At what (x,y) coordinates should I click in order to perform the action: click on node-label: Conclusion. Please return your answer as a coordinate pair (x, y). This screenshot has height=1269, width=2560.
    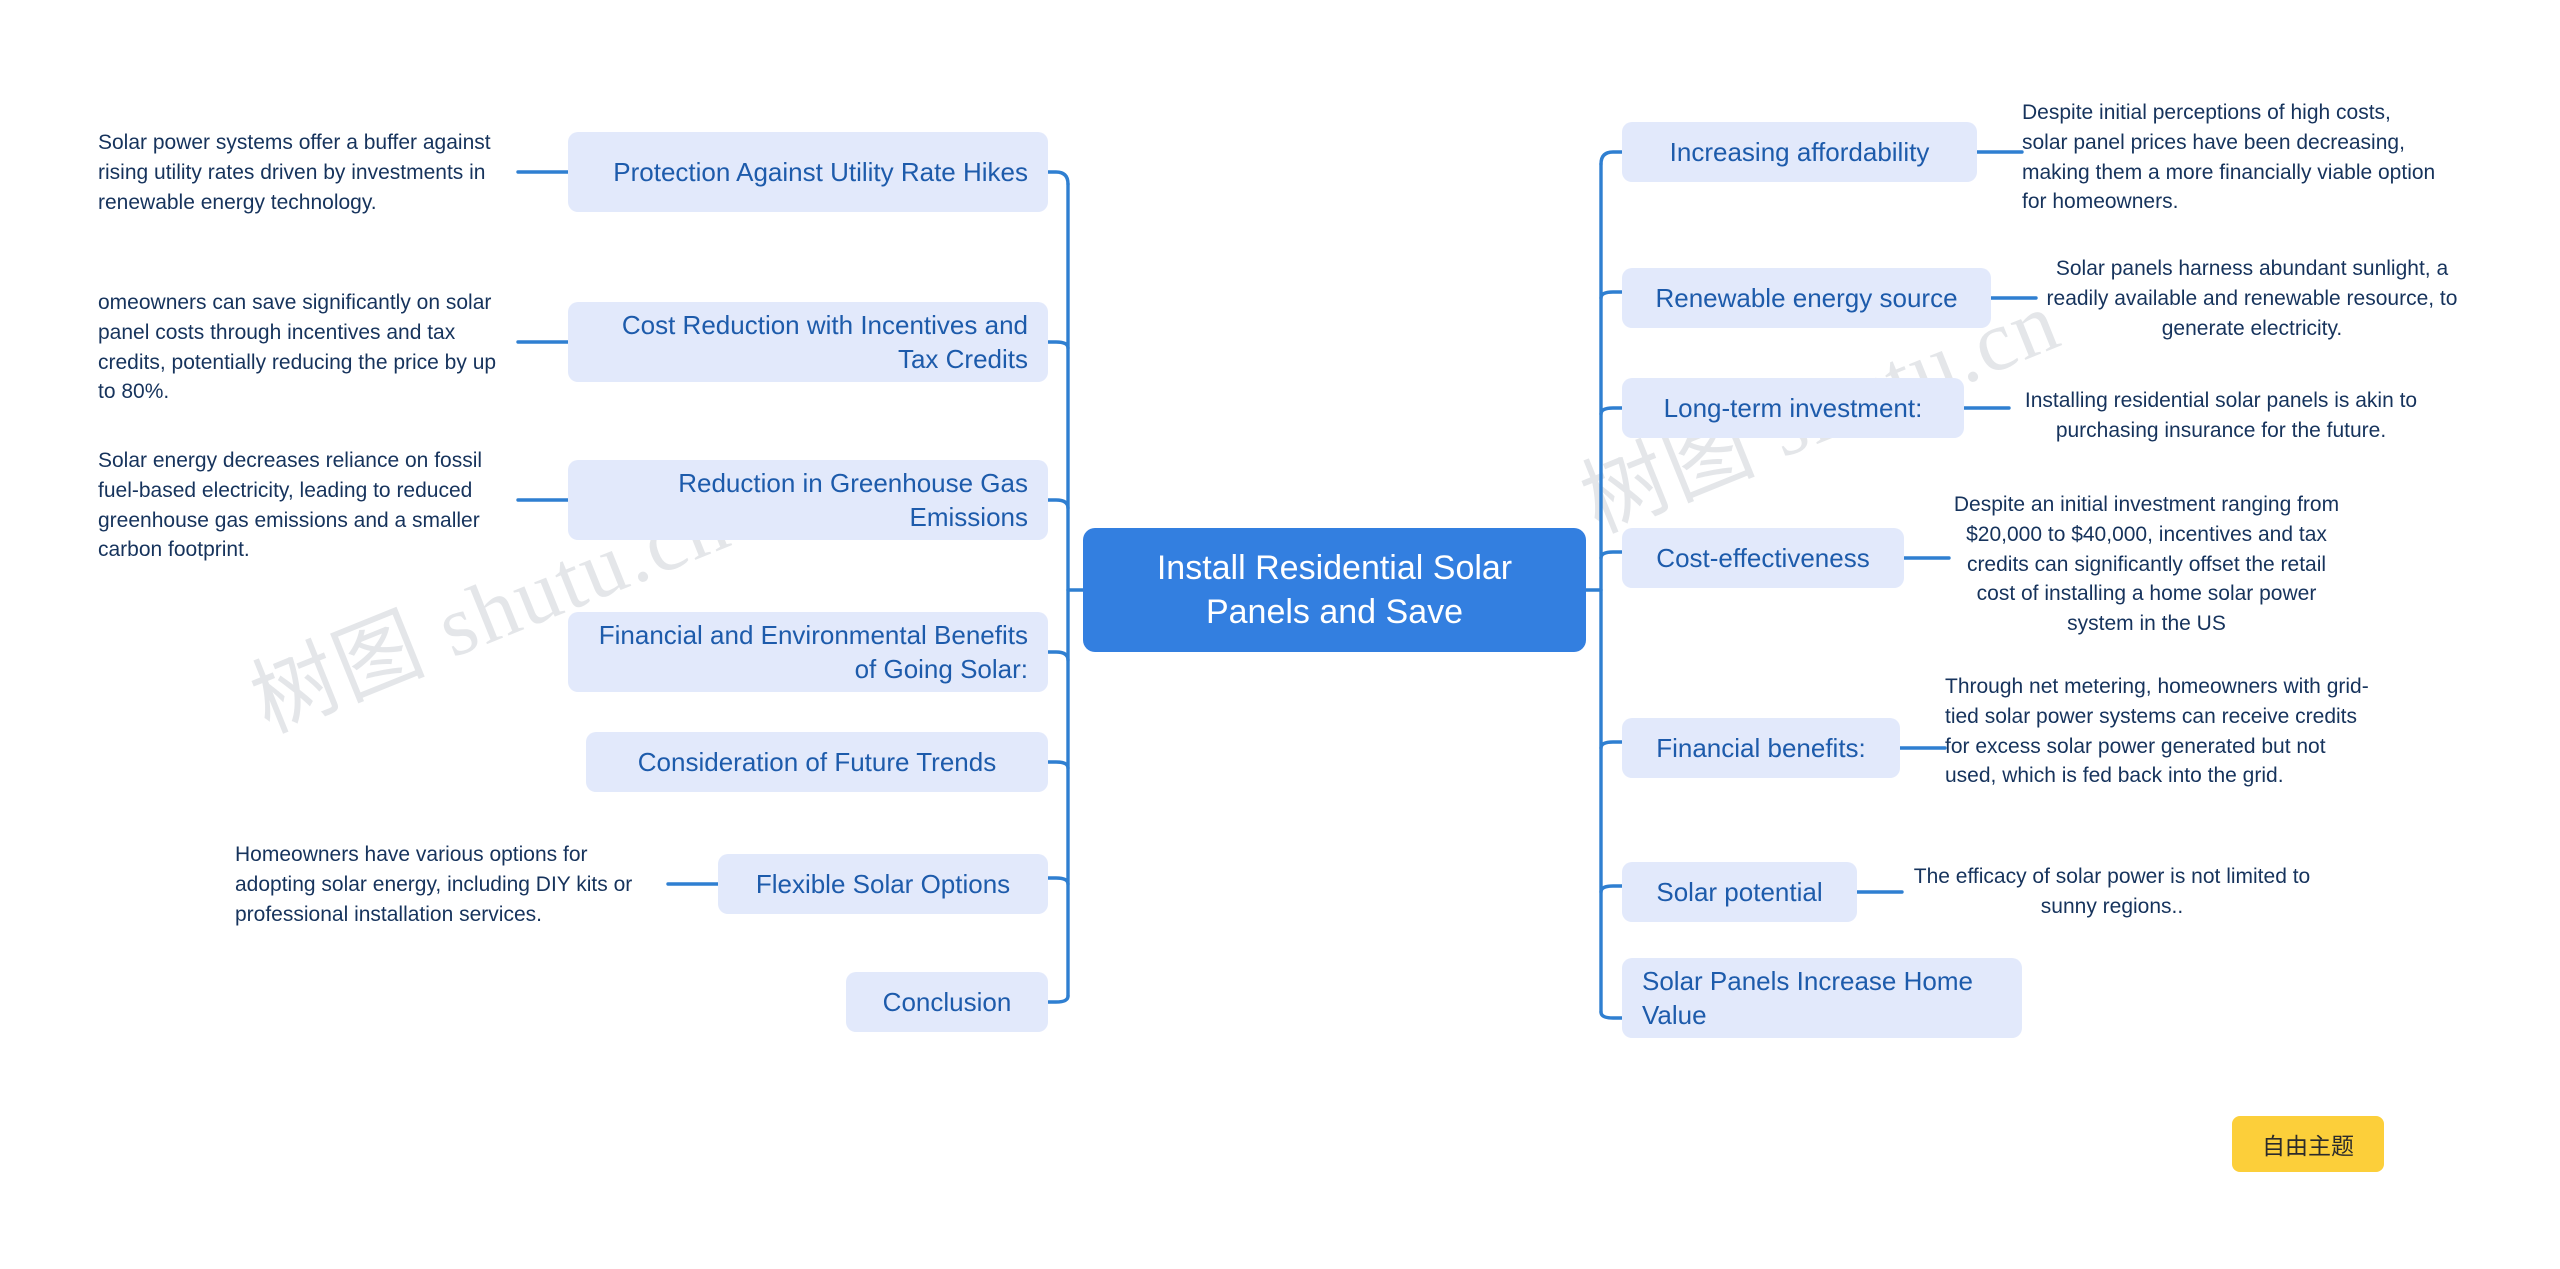
    Looking at the image, I should click on (947, 1001).